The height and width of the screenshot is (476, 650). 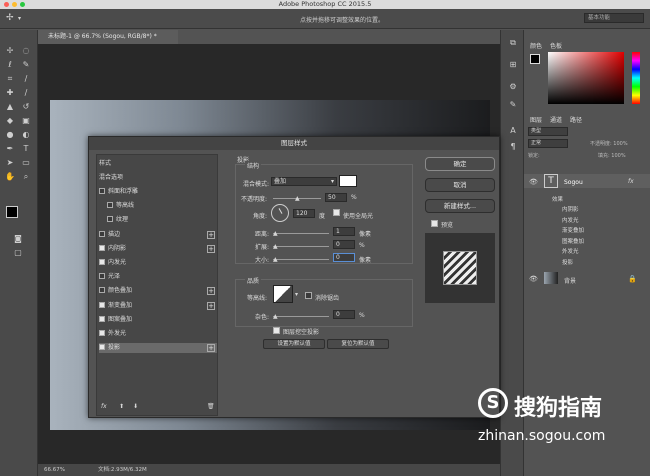 I want to click on history-icon: ⧉, so click(x=513, y=43).